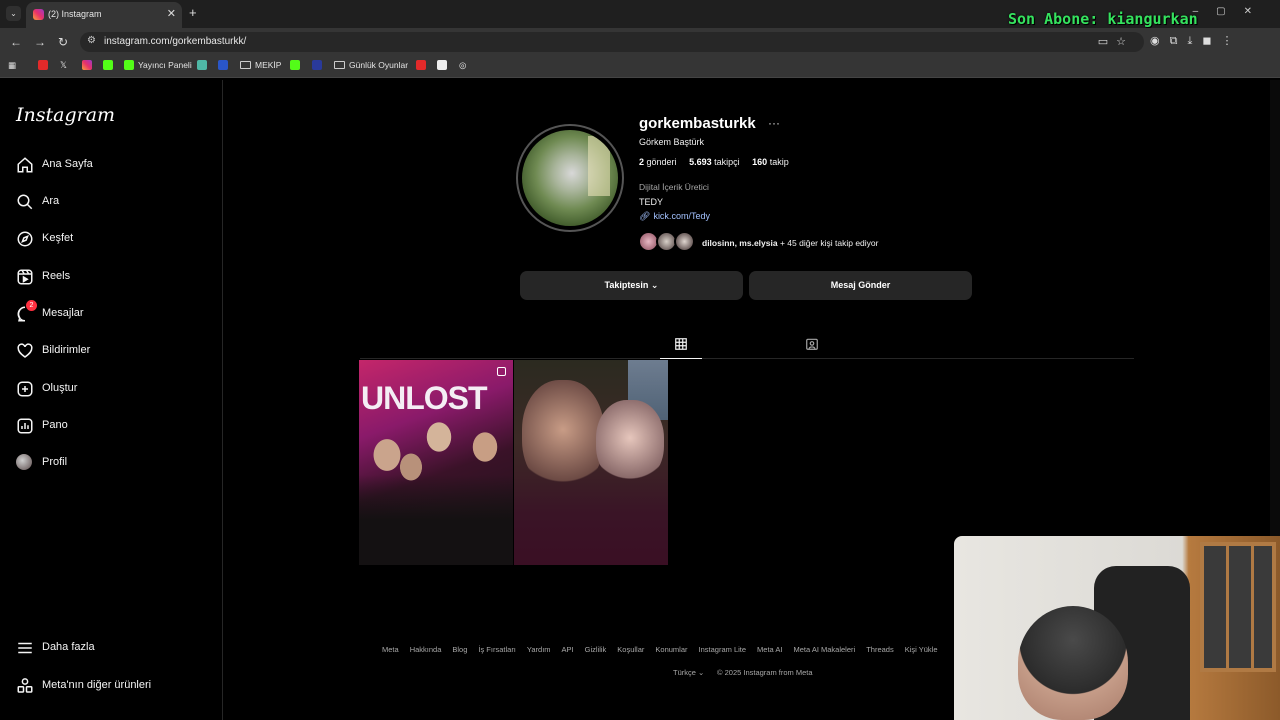 This screenshot has width=1280, height=720. Describe the element at coordinates (568, 649) in the screenshot. I see `footer-link: API` at that location.